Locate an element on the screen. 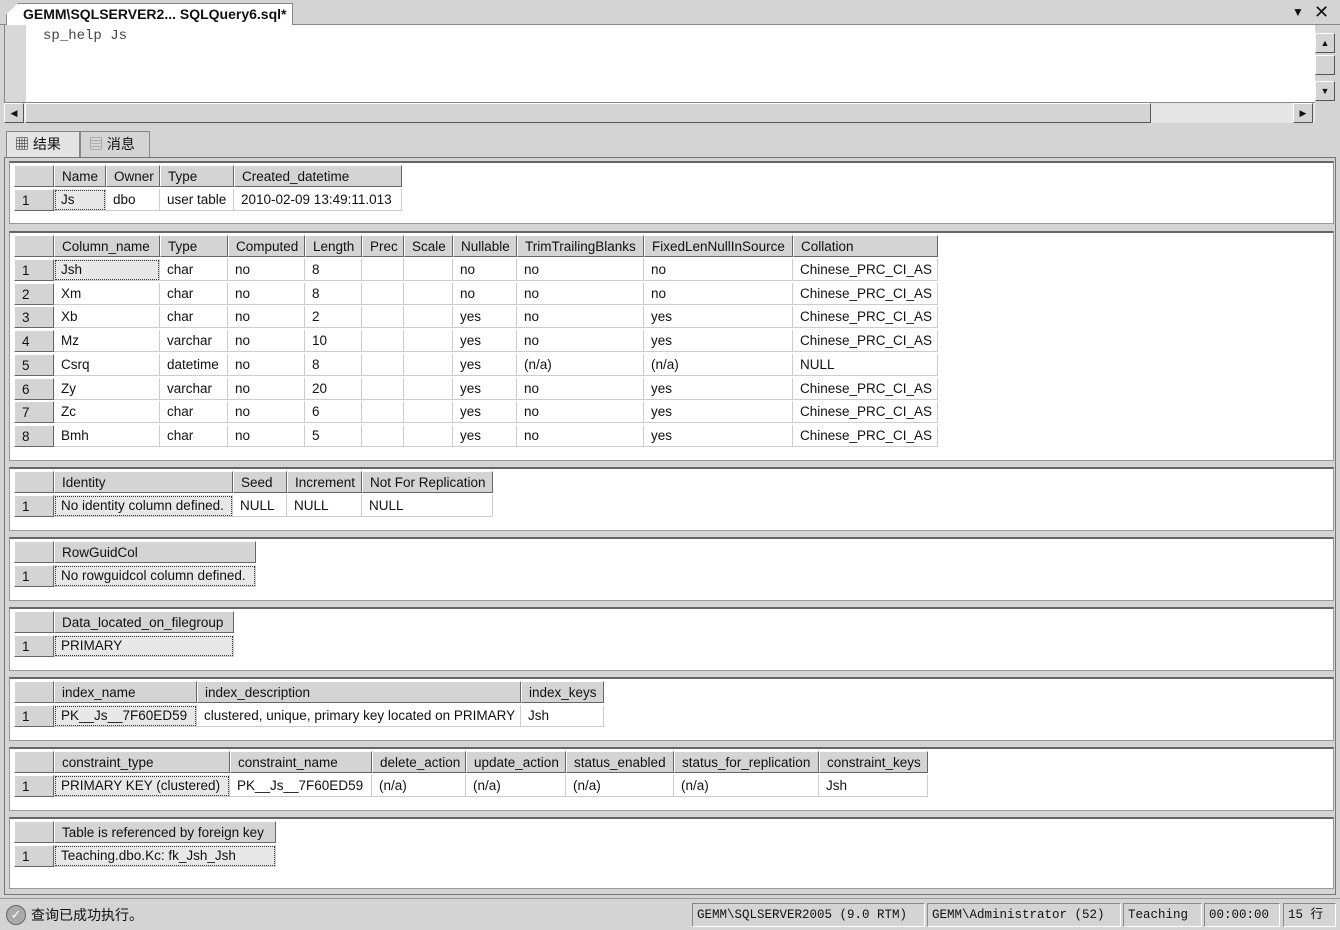 The image size is (1340, 930). grid-cell: user table is located at coordinates (197, 200).